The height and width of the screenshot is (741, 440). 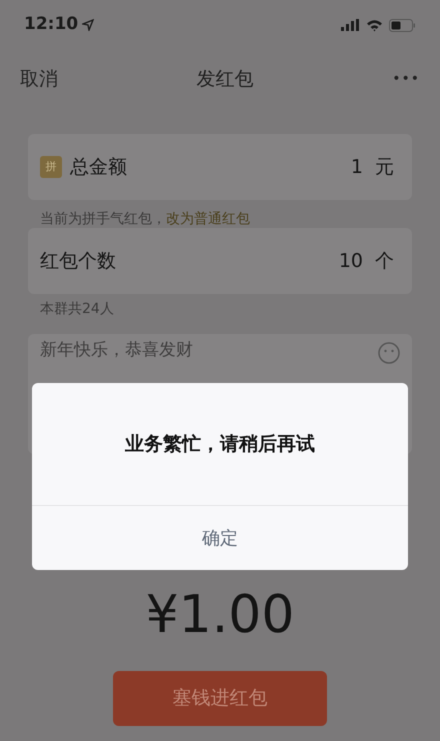 I want to click on confirm-button: 确定, so click(x=220, y=538).